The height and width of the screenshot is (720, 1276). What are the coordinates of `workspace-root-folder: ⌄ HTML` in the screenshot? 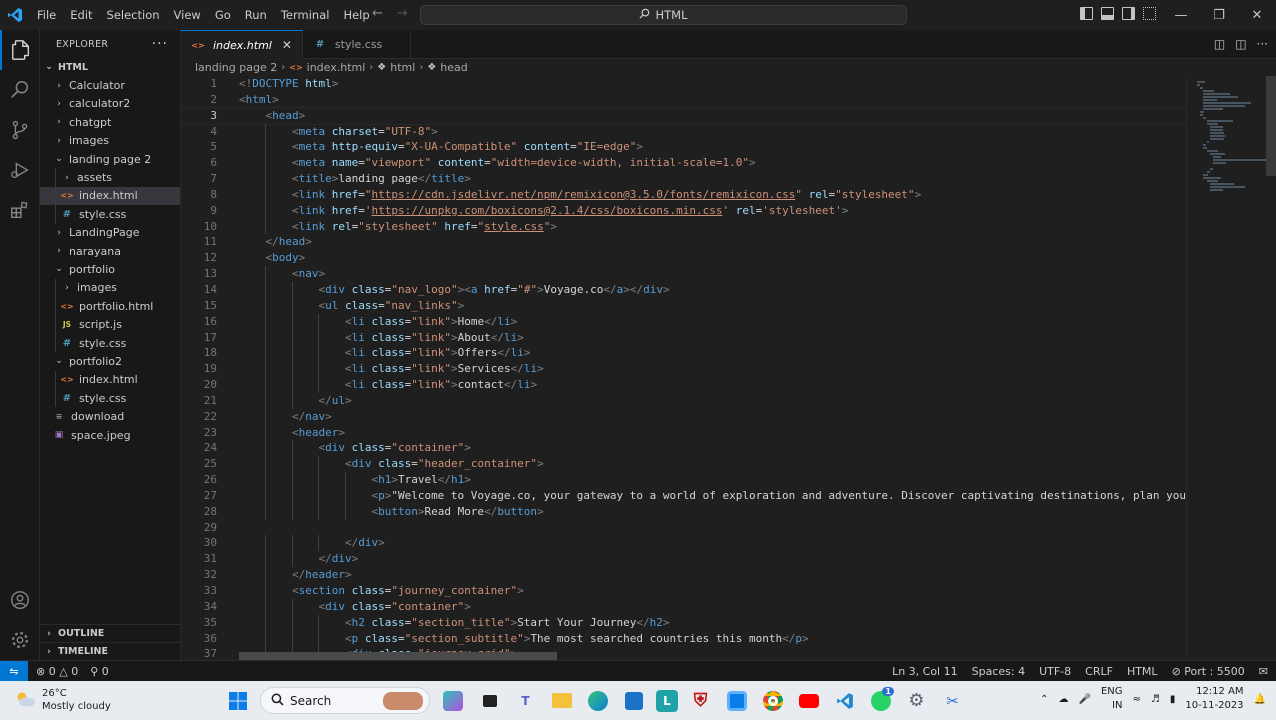 It's located at (110, 67).